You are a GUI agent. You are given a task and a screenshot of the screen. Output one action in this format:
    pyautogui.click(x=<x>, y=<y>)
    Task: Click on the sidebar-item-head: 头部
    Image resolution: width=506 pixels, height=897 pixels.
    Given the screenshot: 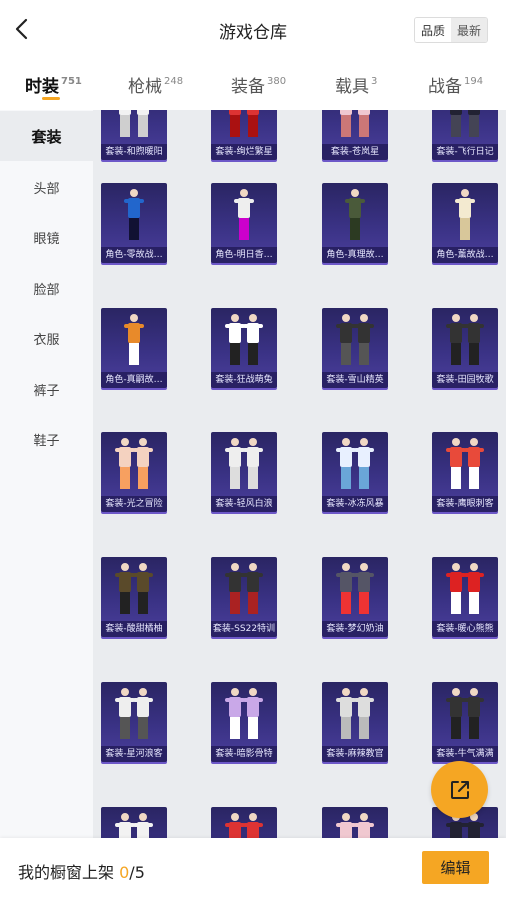 What is the action you would take?
    pyautogui.click(x=46, y=187)
    